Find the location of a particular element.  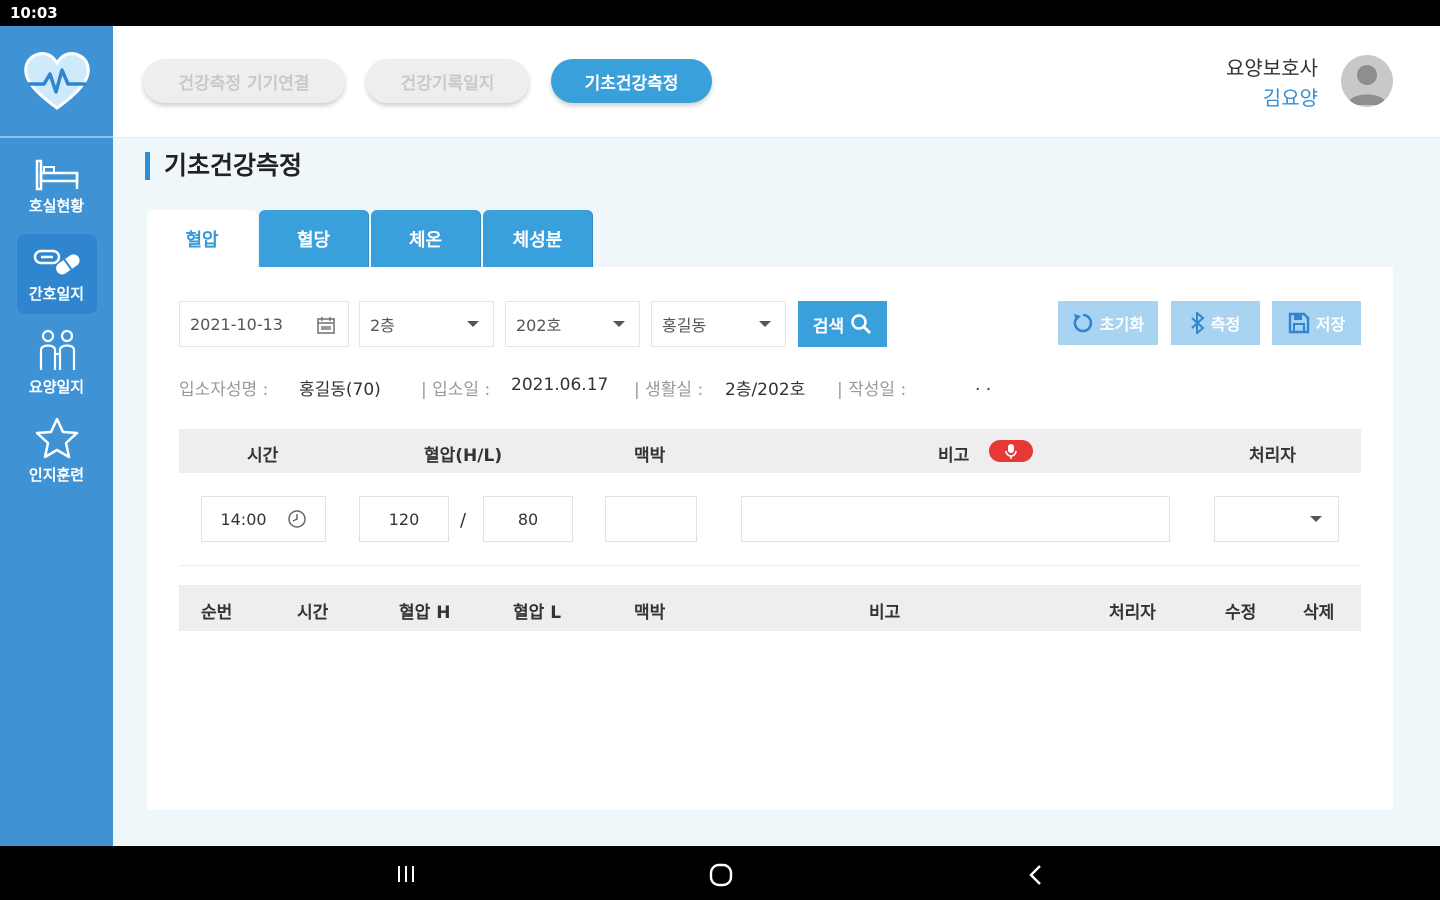

sidebar-item-room-status: 호실현황 is located at coordinates (57, 186).